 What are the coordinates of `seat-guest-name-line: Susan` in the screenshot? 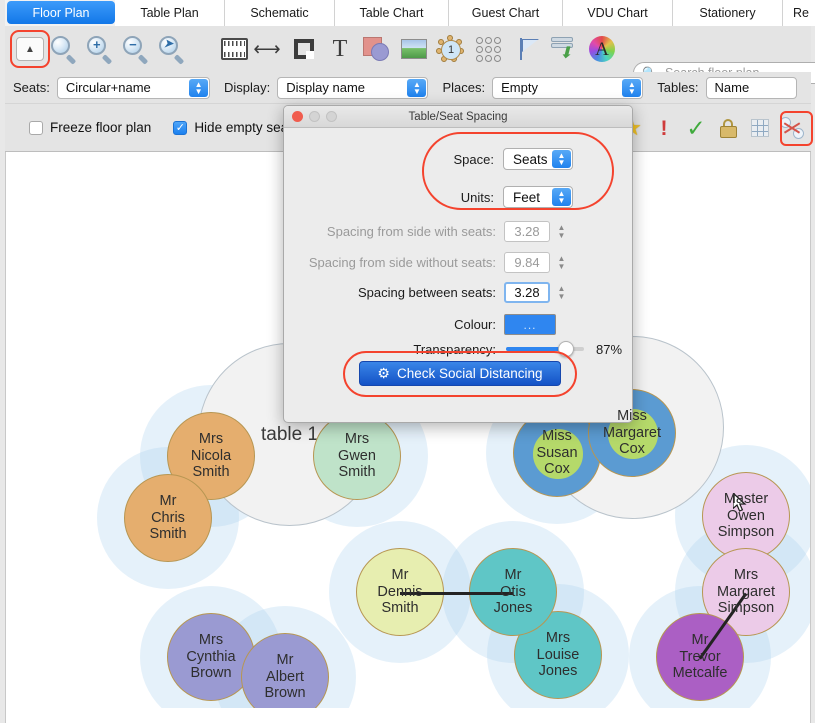 It's located at (557, 452).